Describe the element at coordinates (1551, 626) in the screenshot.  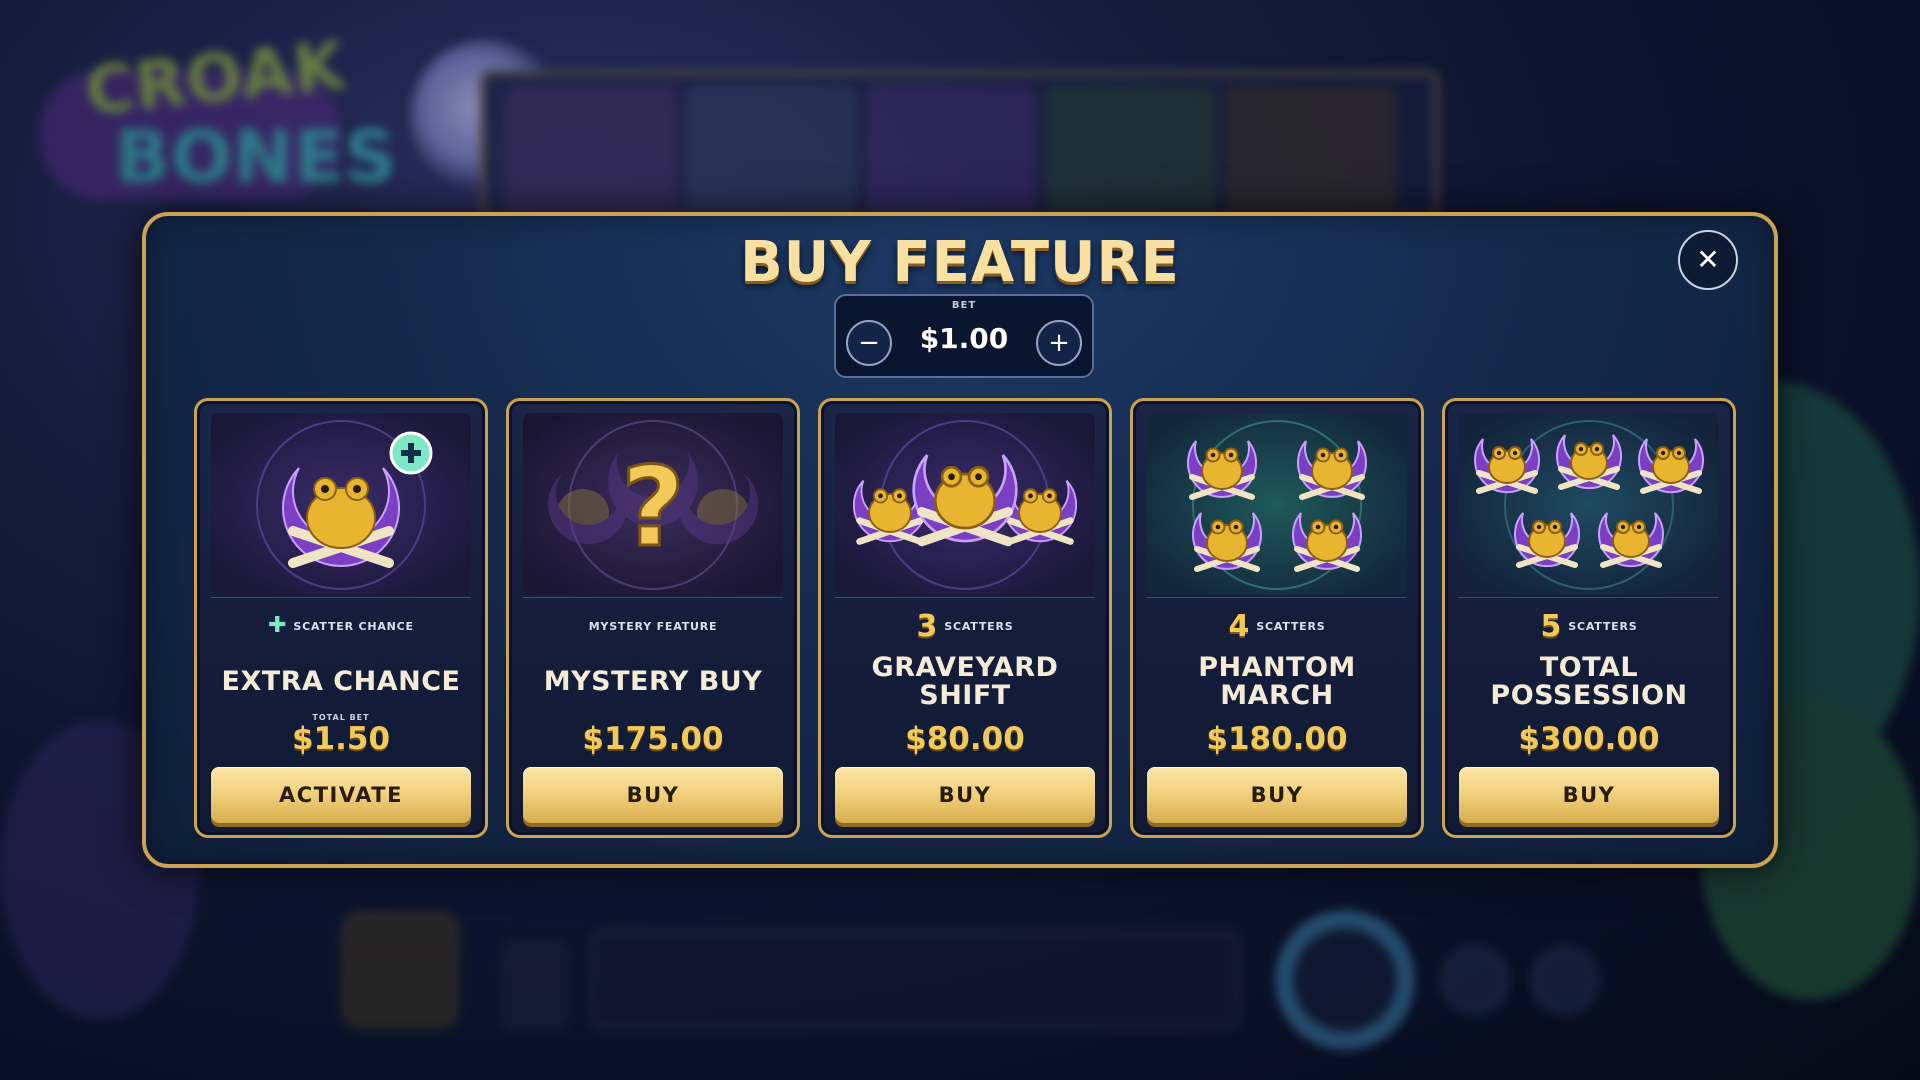
I see `scatter-count: 5` at that location.